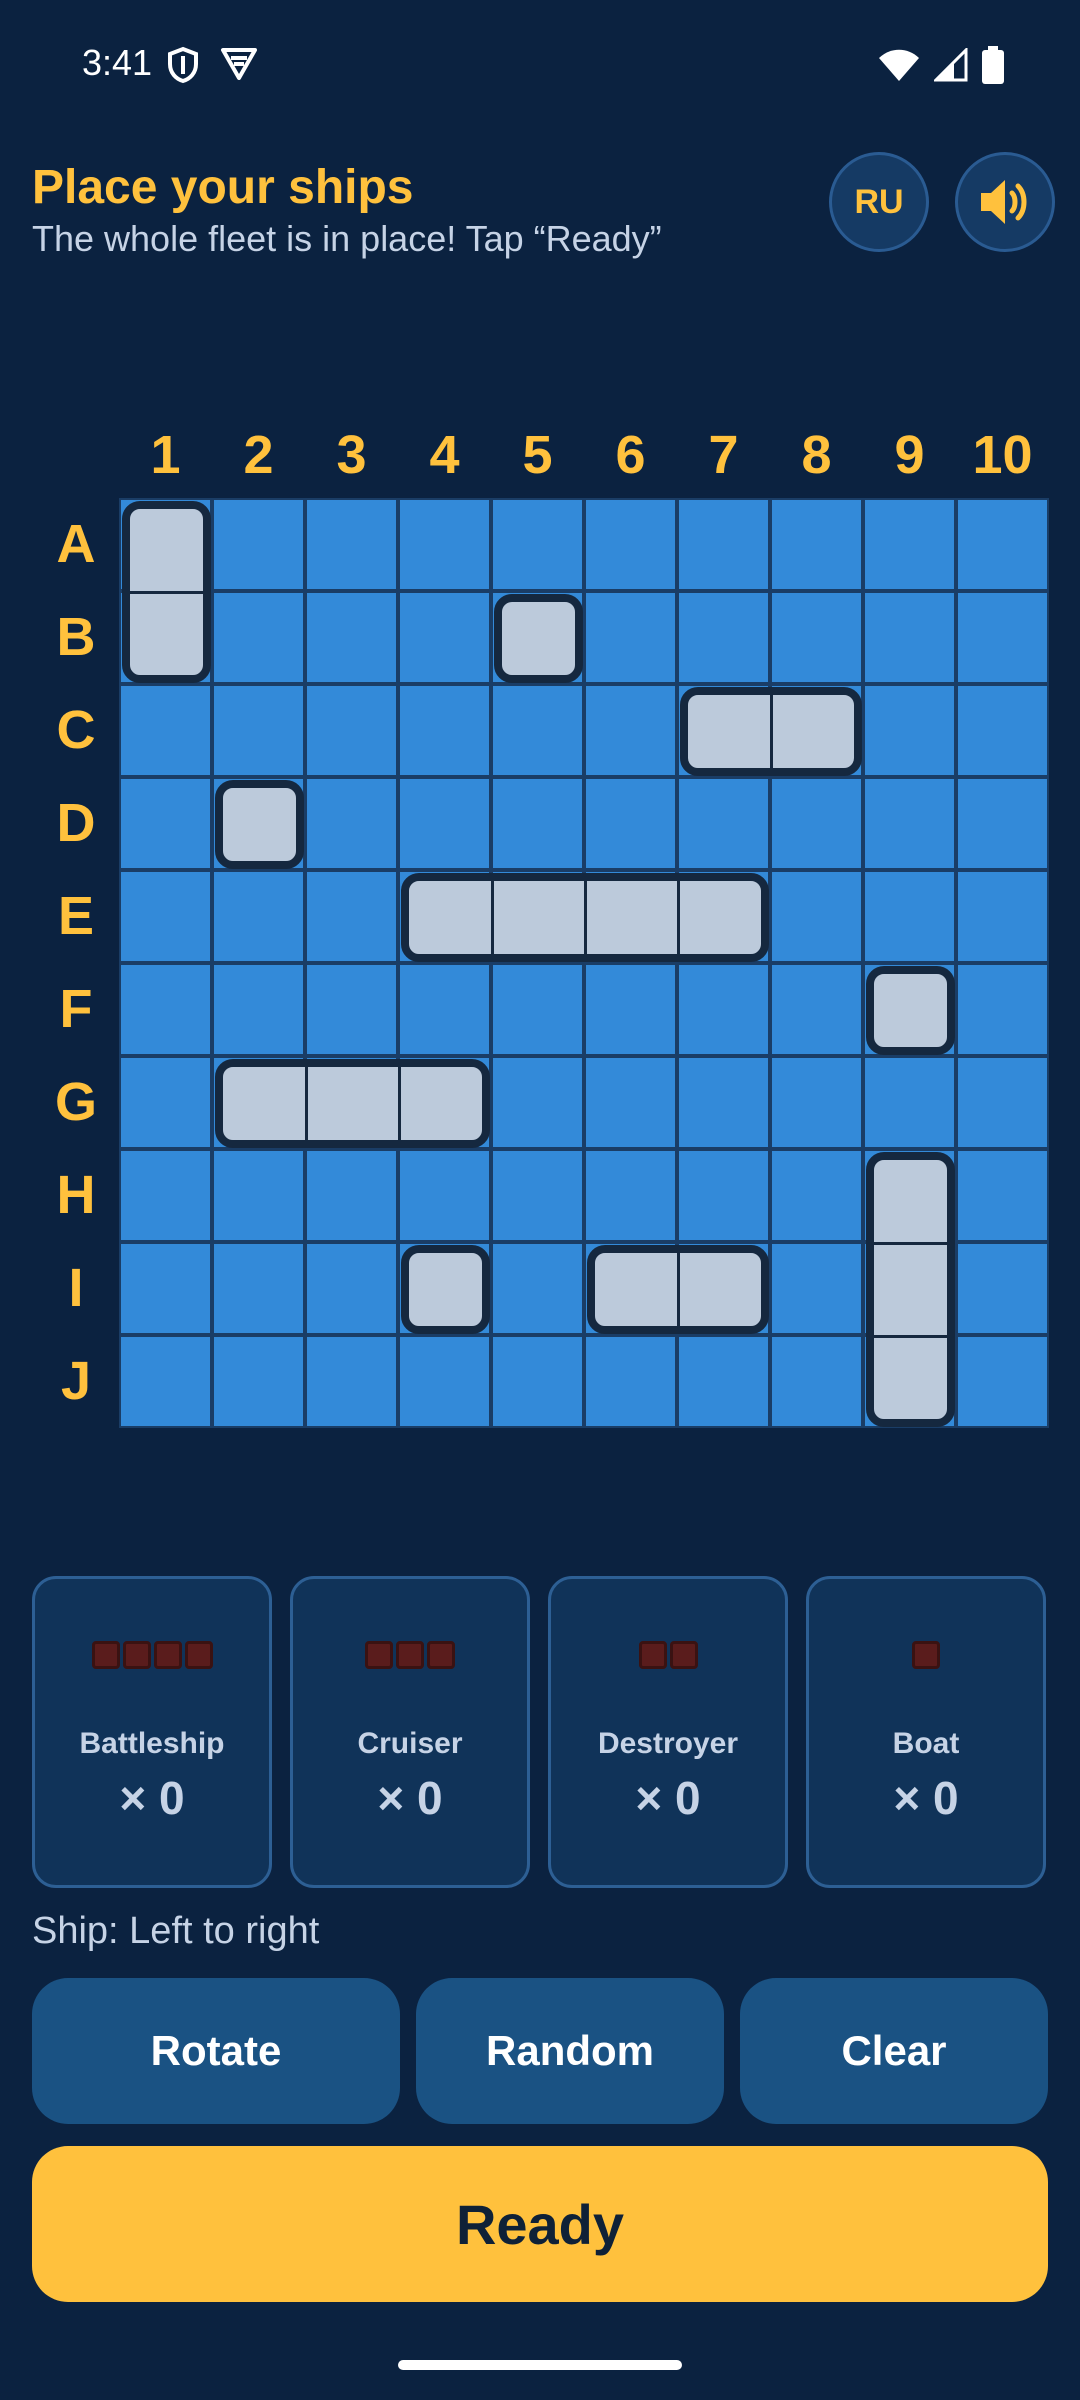 This screenshot has height=2400, width=1080. I want to click on fleet-card-destroyer: Destroyer × 0, so click(668, 1732).